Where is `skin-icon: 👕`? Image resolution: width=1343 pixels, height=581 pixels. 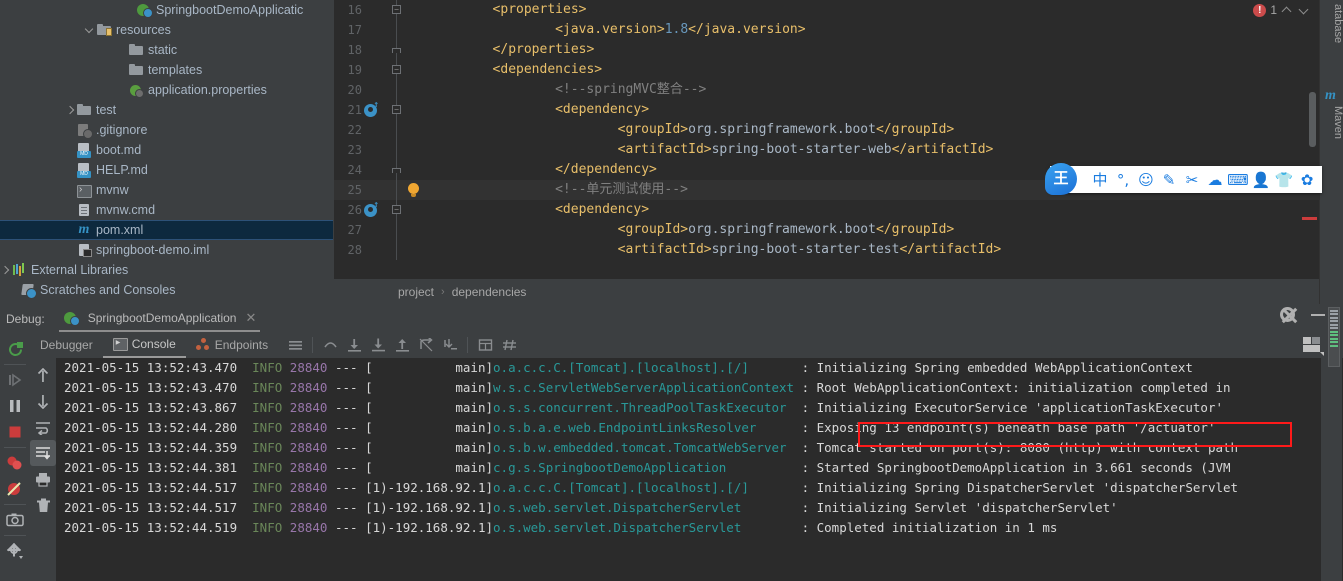
skin-icon: 👕 is located at coordinates (1284, 180).